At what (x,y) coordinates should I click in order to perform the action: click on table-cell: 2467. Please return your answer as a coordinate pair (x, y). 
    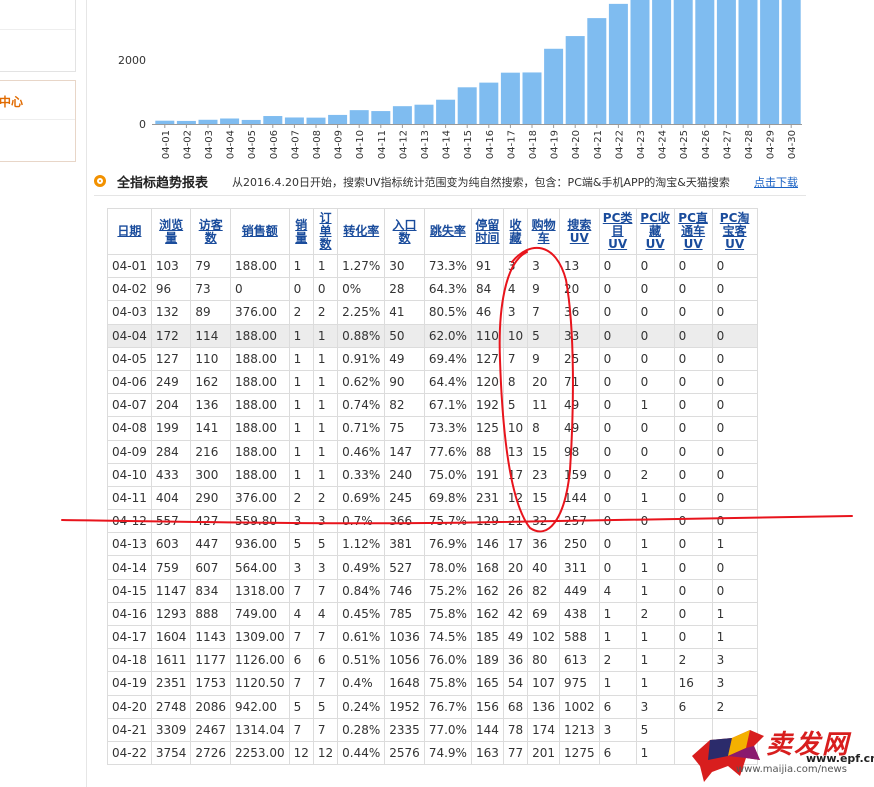
    Looking at the image, I should click on (210, 729).